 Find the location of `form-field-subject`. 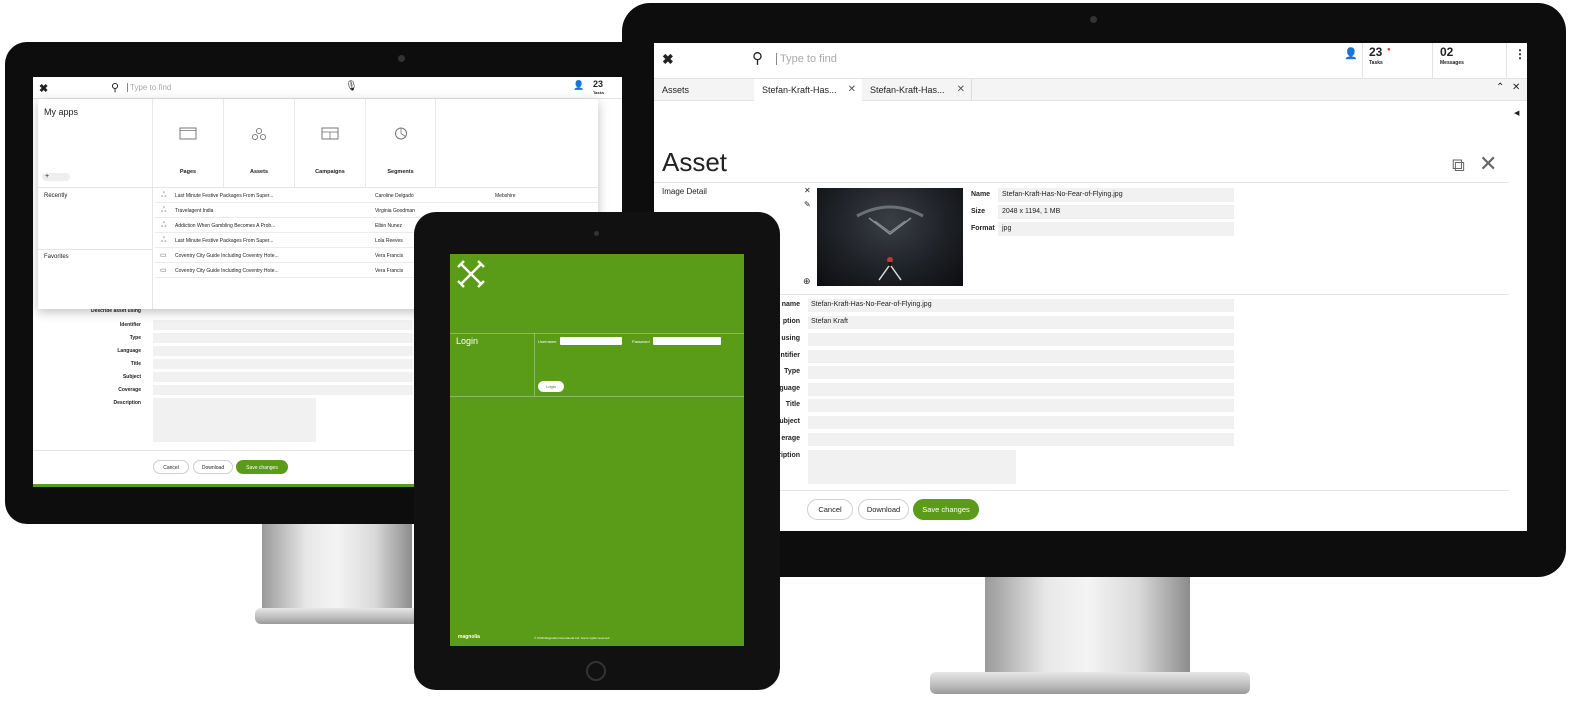

form-field-subject is located at coordinates (1021, 422).